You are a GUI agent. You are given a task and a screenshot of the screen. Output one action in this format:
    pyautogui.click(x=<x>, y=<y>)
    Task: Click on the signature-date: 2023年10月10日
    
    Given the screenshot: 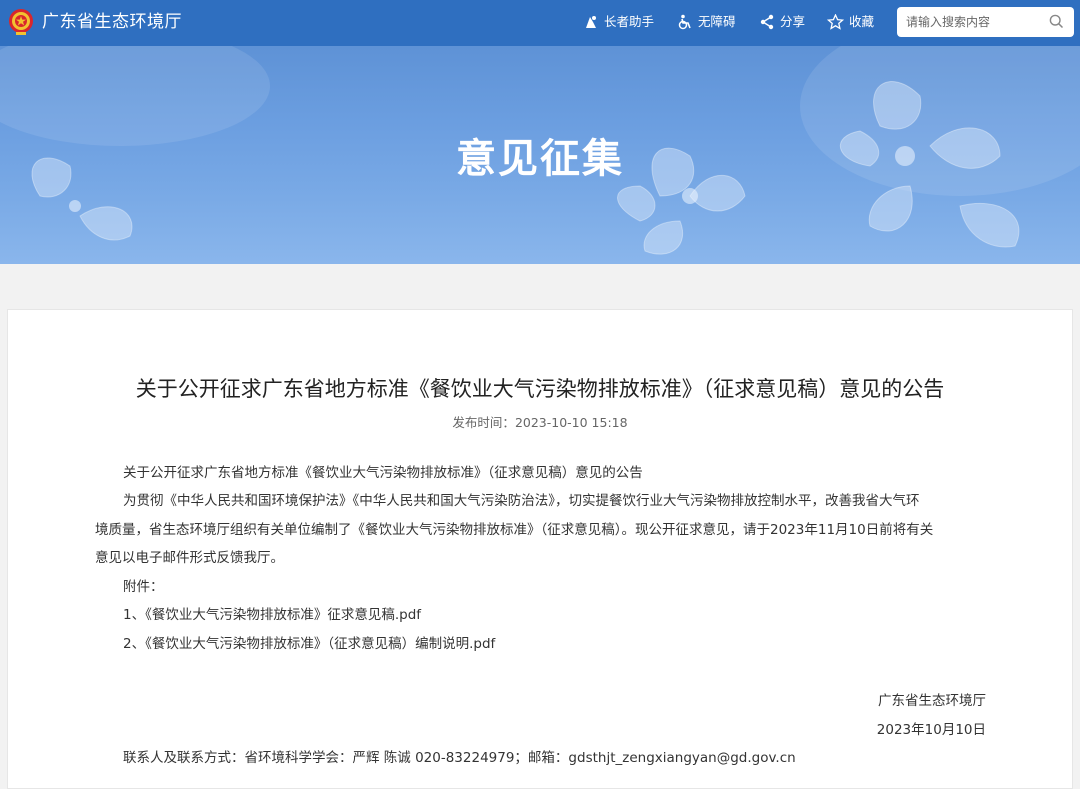 What is the action you would take?
    pyautogui.click(x=931, y=730)
    